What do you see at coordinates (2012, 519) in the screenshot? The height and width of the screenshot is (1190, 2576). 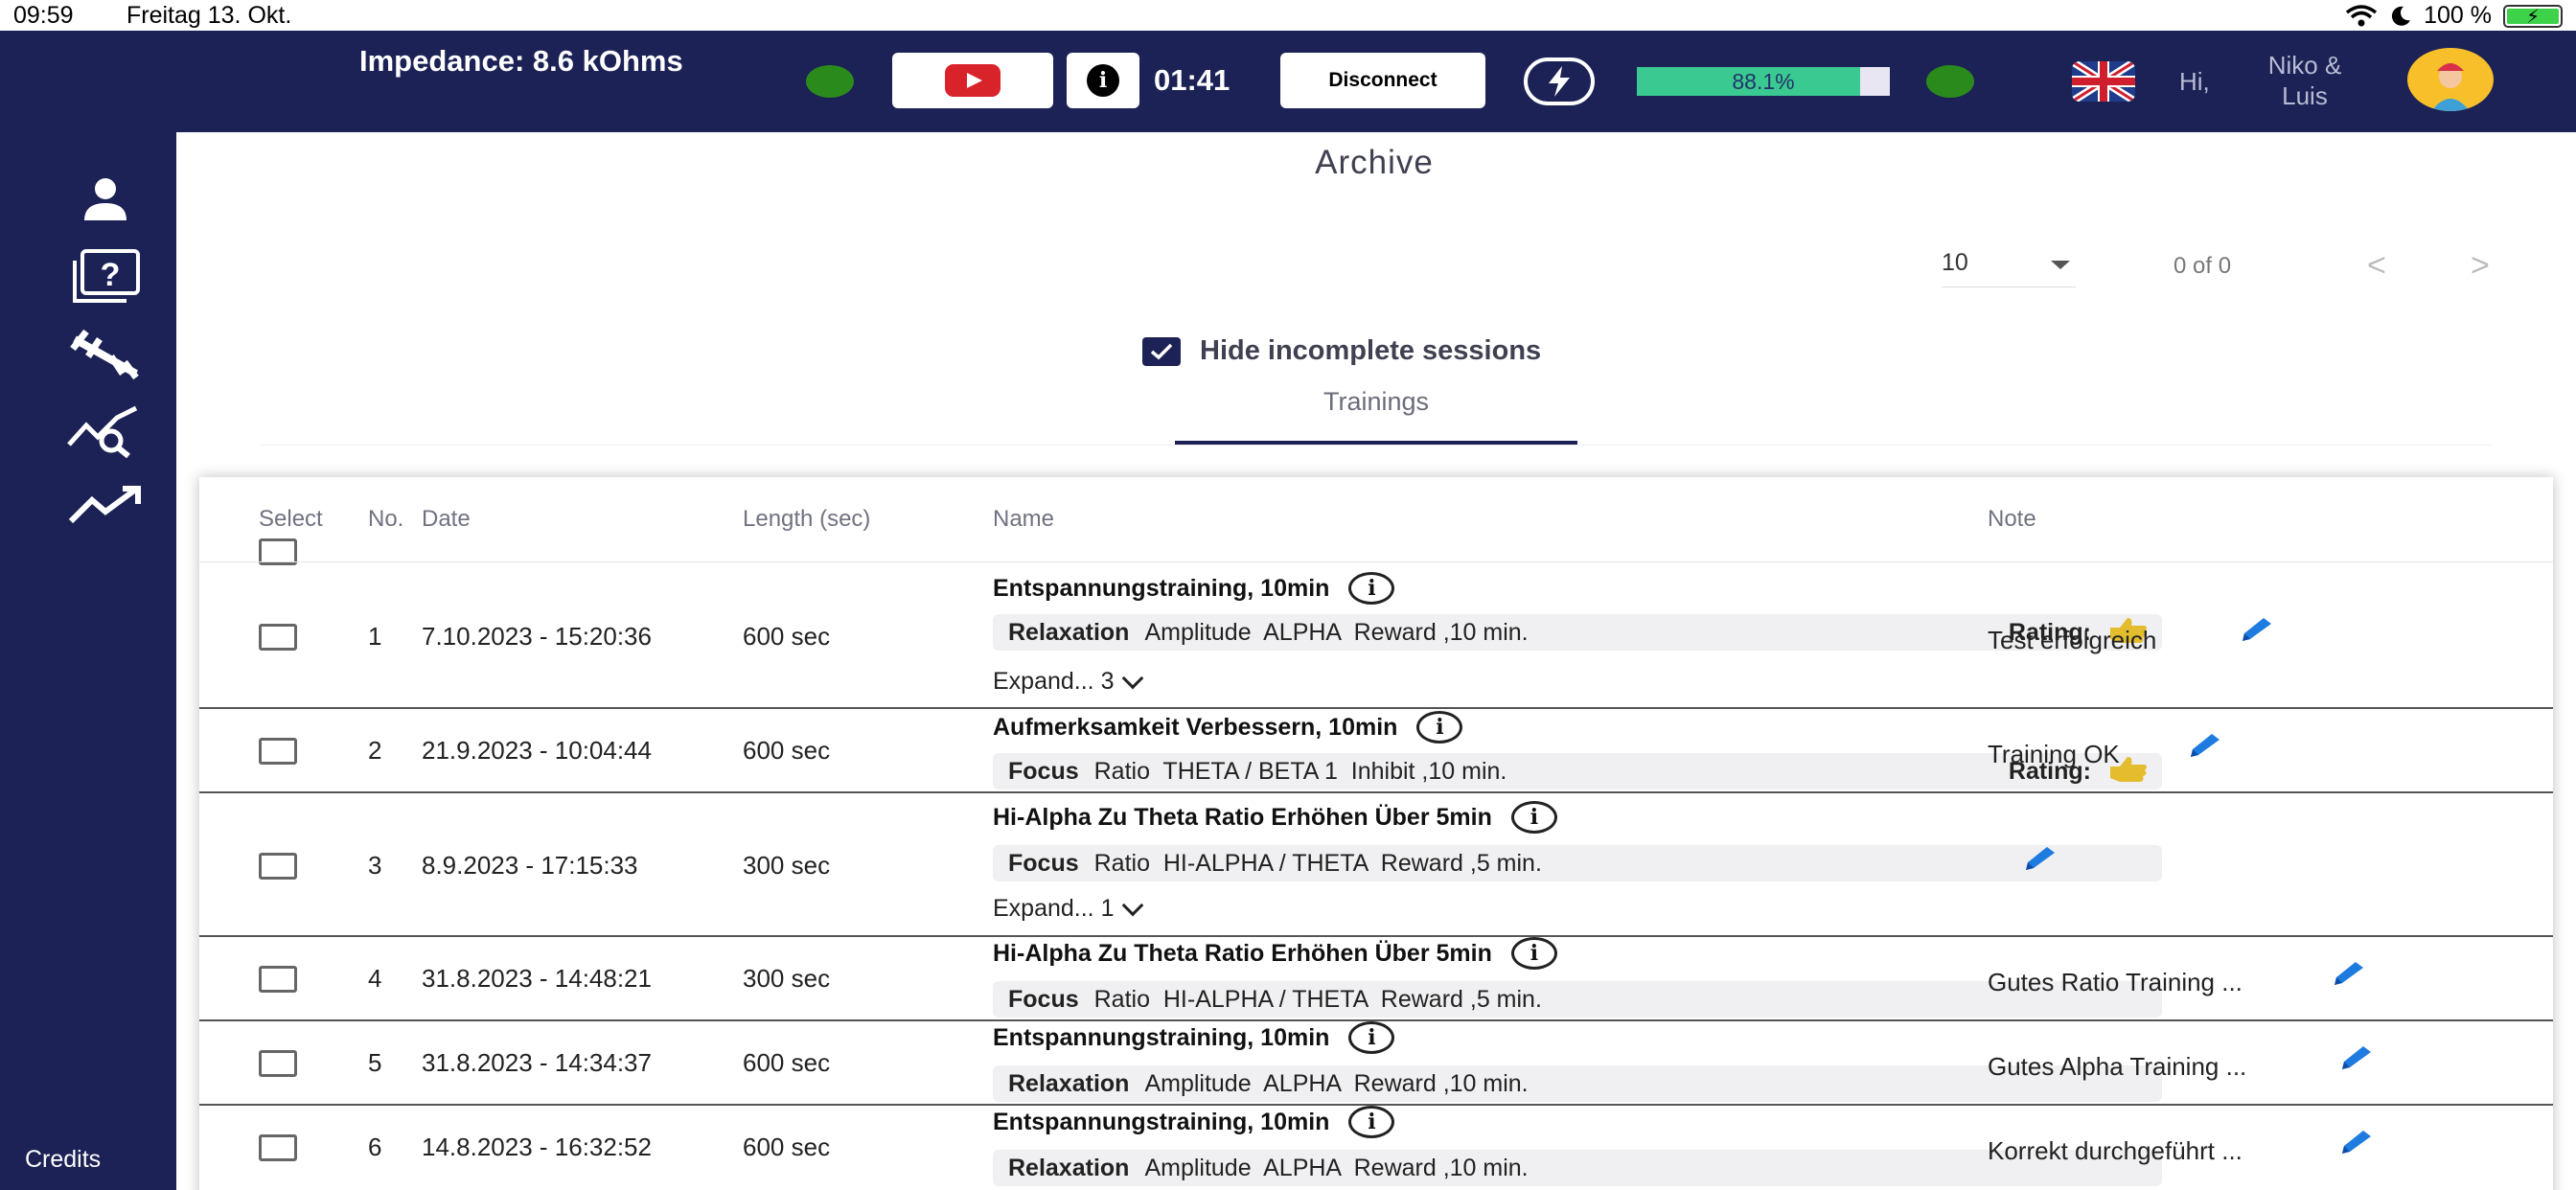 I see `header-note: Note` at bounding box center [2012, 519].